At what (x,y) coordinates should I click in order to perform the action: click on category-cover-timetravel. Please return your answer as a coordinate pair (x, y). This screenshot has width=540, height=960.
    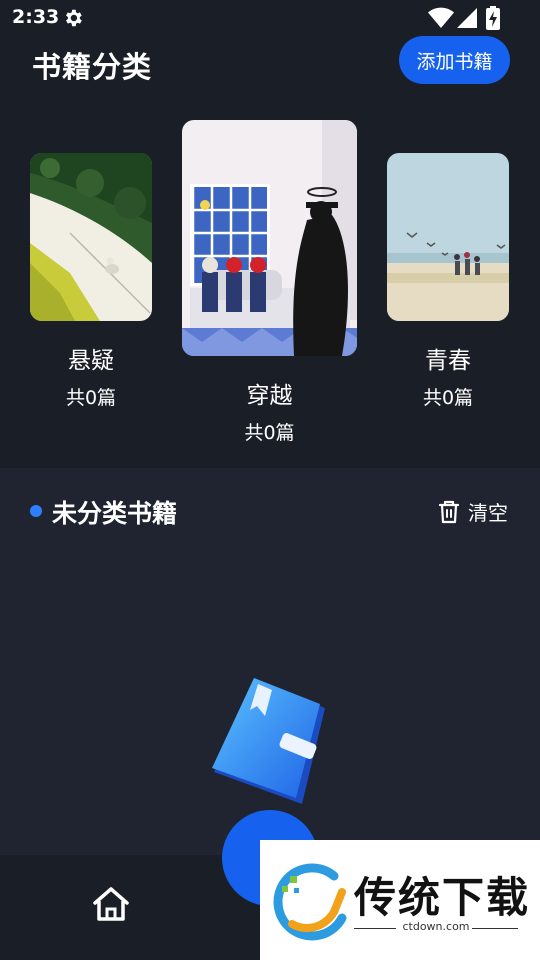
    Looking at the image, I should click on (269, 238).